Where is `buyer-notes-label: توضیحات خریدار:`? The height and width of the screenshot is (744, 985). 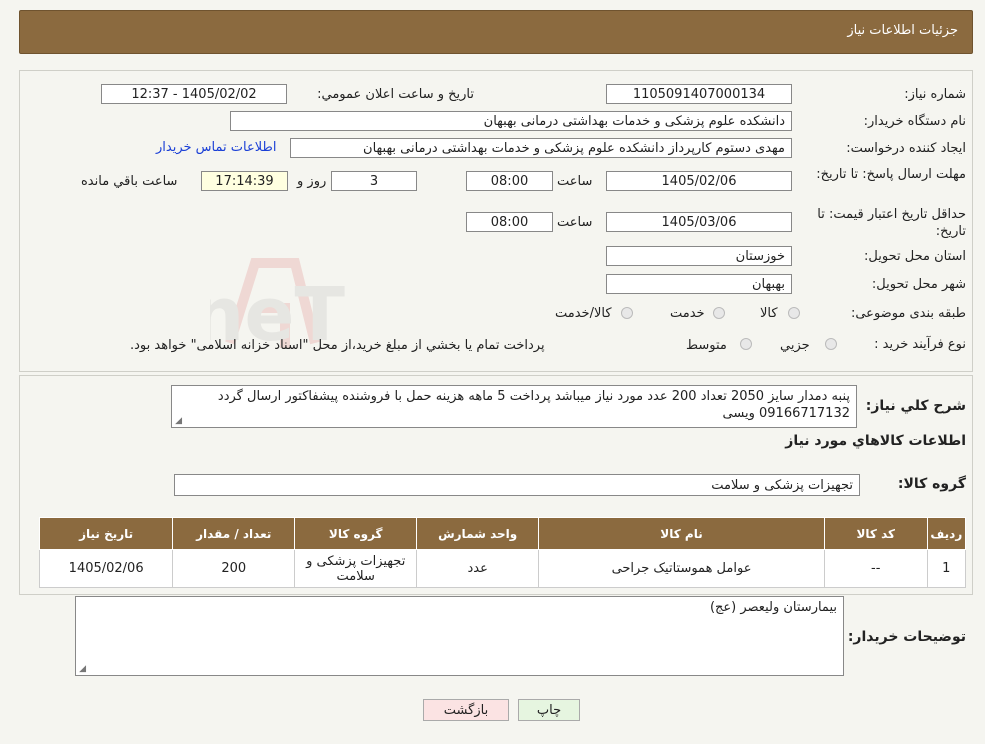
buyer-notes-label: توضیحات خریدار: is located at coordinates (906, 637).